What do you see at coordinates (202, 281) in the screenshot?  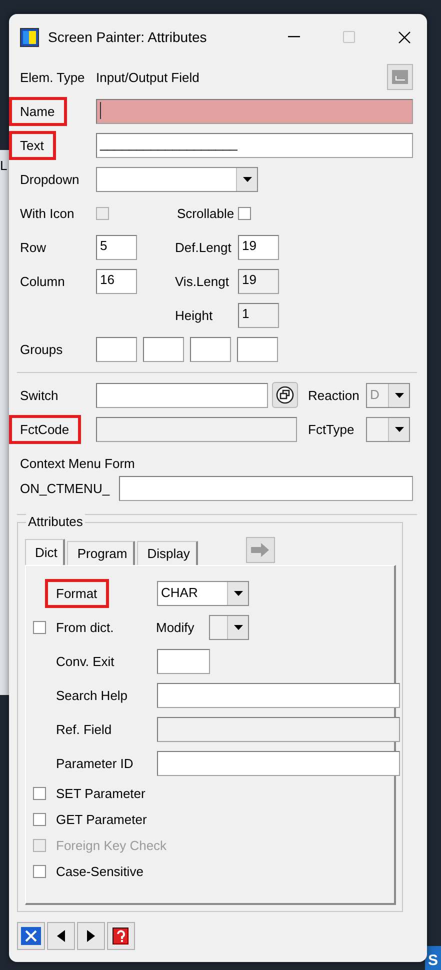 I see `field-label: Vis.Lengt` at bounding box center [202, 281].